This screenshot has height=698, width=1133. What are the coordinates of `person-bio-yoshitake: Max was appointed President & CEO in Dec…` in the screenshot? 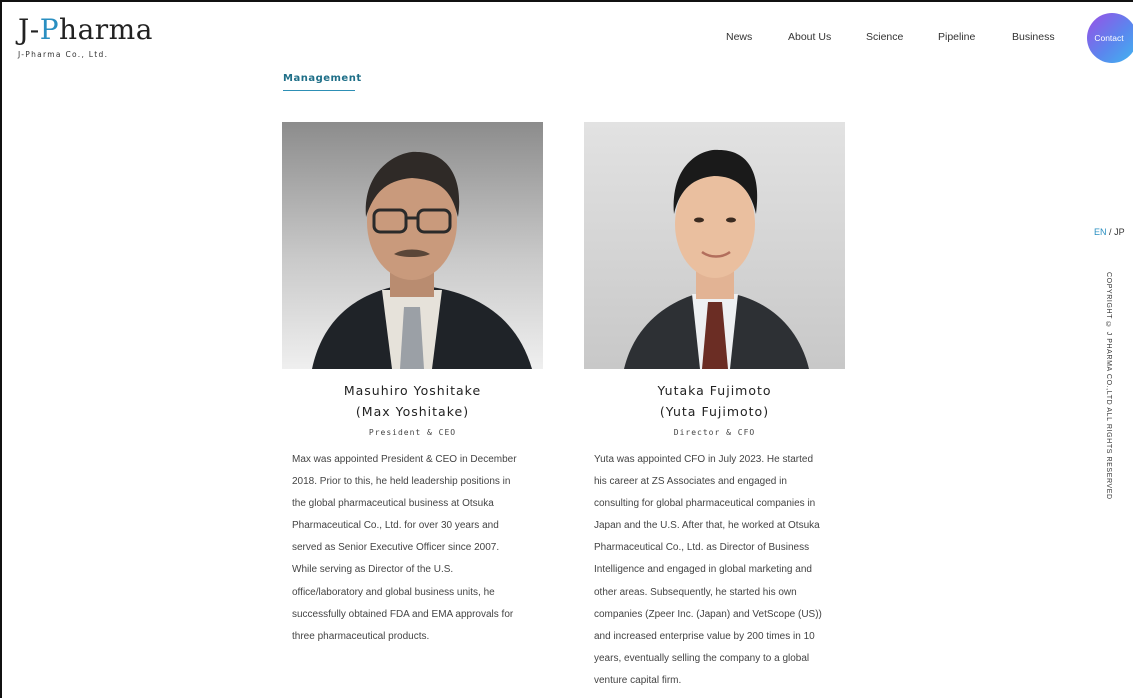 It's located at (404, 548).